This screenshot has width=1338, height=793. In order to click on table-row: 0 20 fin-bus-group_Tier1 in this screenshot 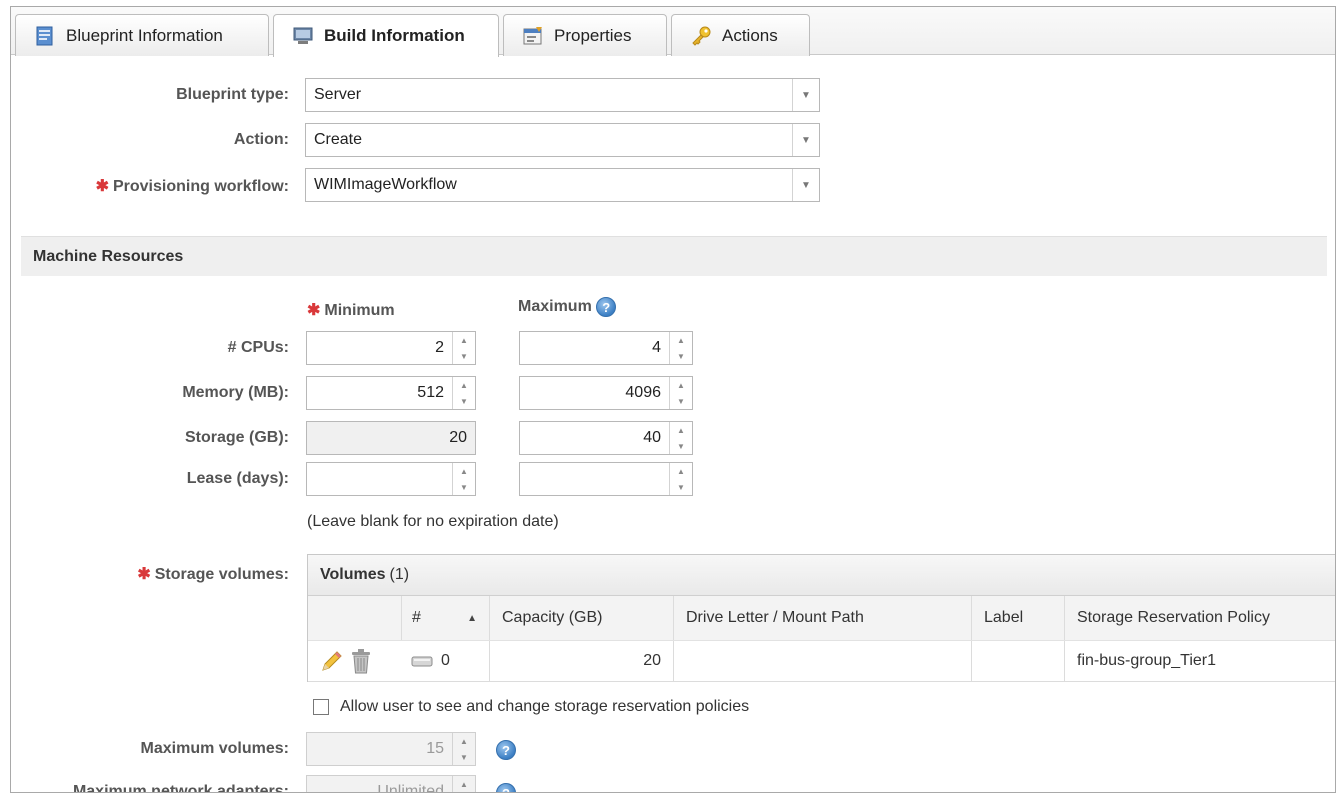, I will do `click(821, 661)`.